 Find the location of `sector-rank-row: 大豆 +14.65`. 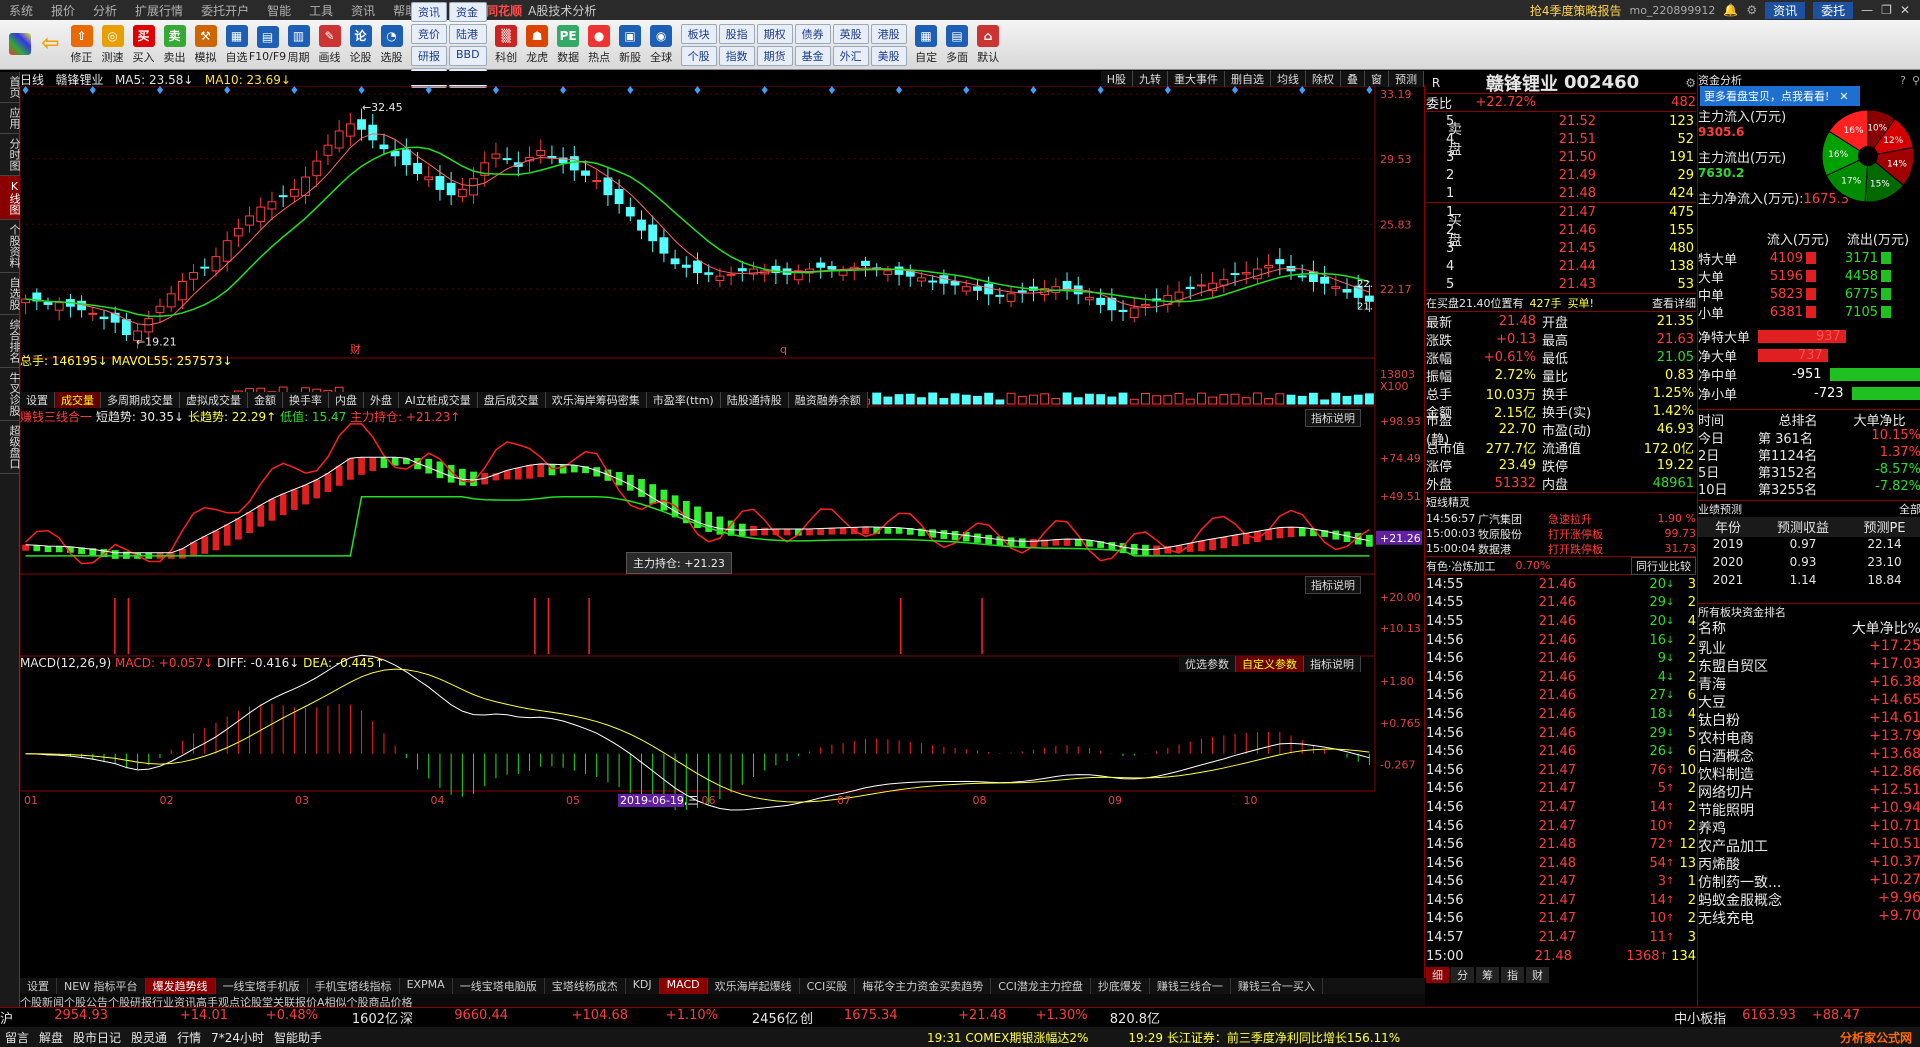

sector-rank-row: 大豆 +14.65 is located at coordinates (1809, 701).